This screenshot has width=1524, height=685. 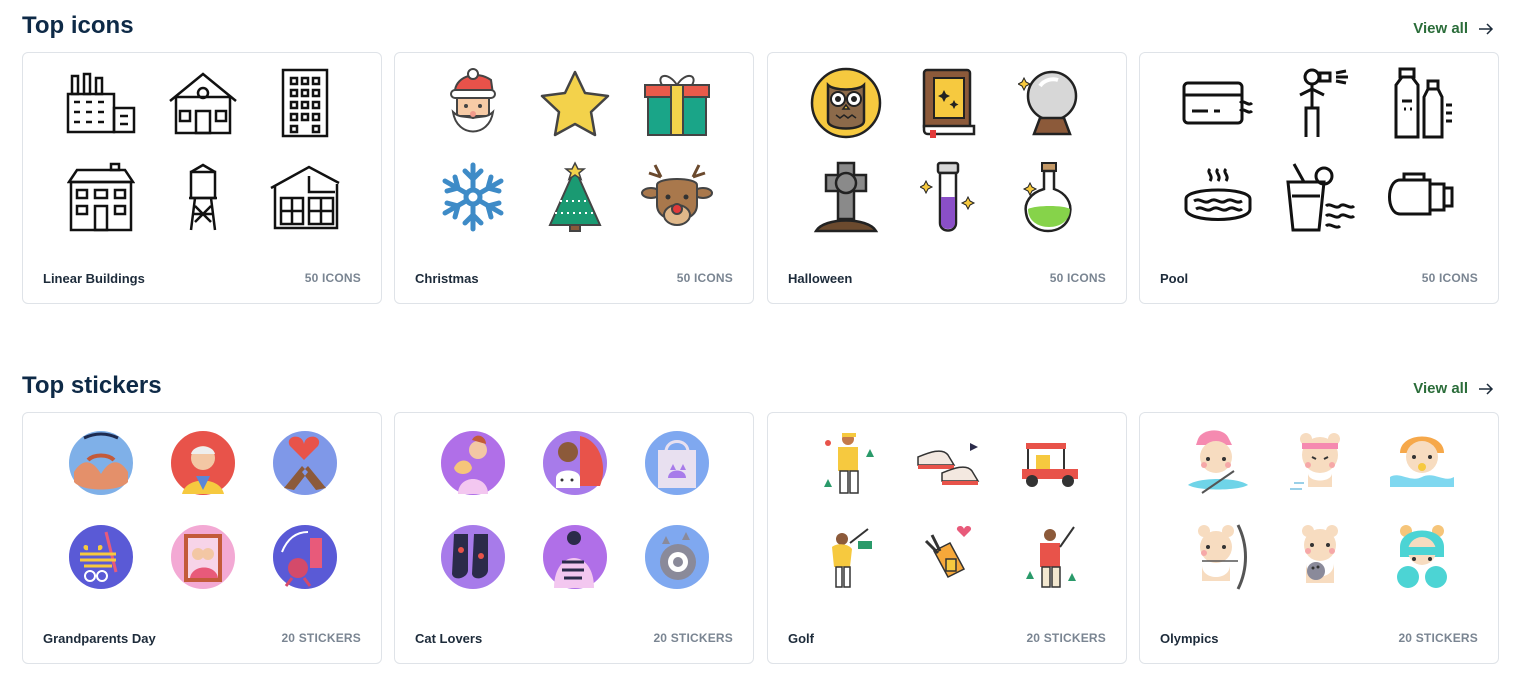 I want to click on card-title: Halloween, so click(x=820, y=278).